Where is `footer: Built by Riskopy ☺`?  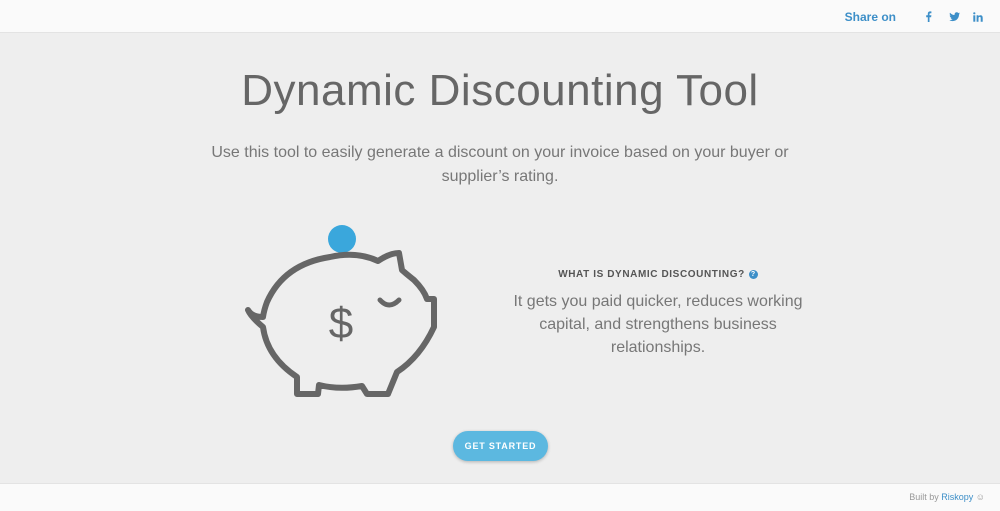
footer: Built by Riskopy ☺ is located at coordinates (500, 497).